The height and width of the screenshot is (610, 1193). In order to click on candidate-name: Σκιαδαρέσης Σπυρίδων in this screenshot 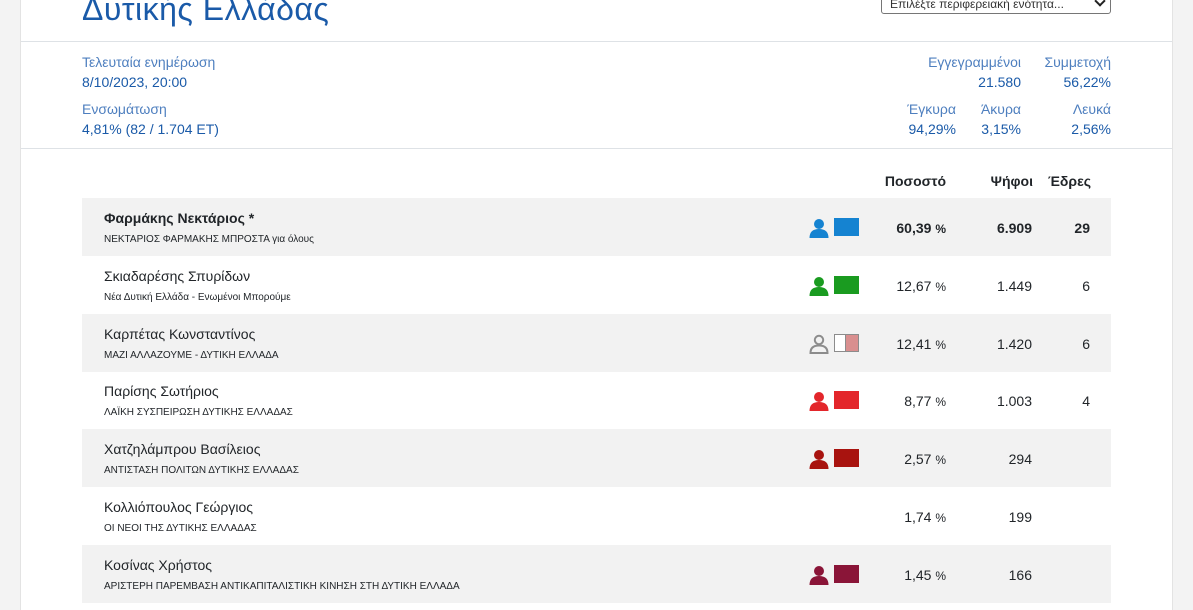, I will do `click(177, 275)`.